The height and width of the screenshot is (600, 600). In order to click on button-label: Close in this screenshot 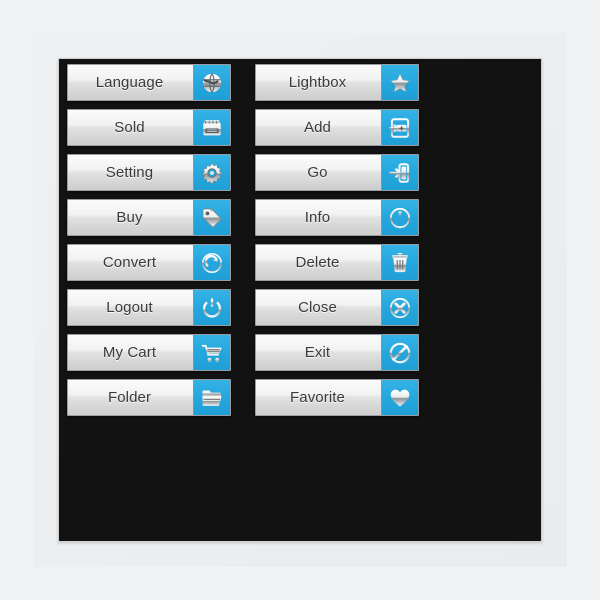, I will do `click(318, 307)`.